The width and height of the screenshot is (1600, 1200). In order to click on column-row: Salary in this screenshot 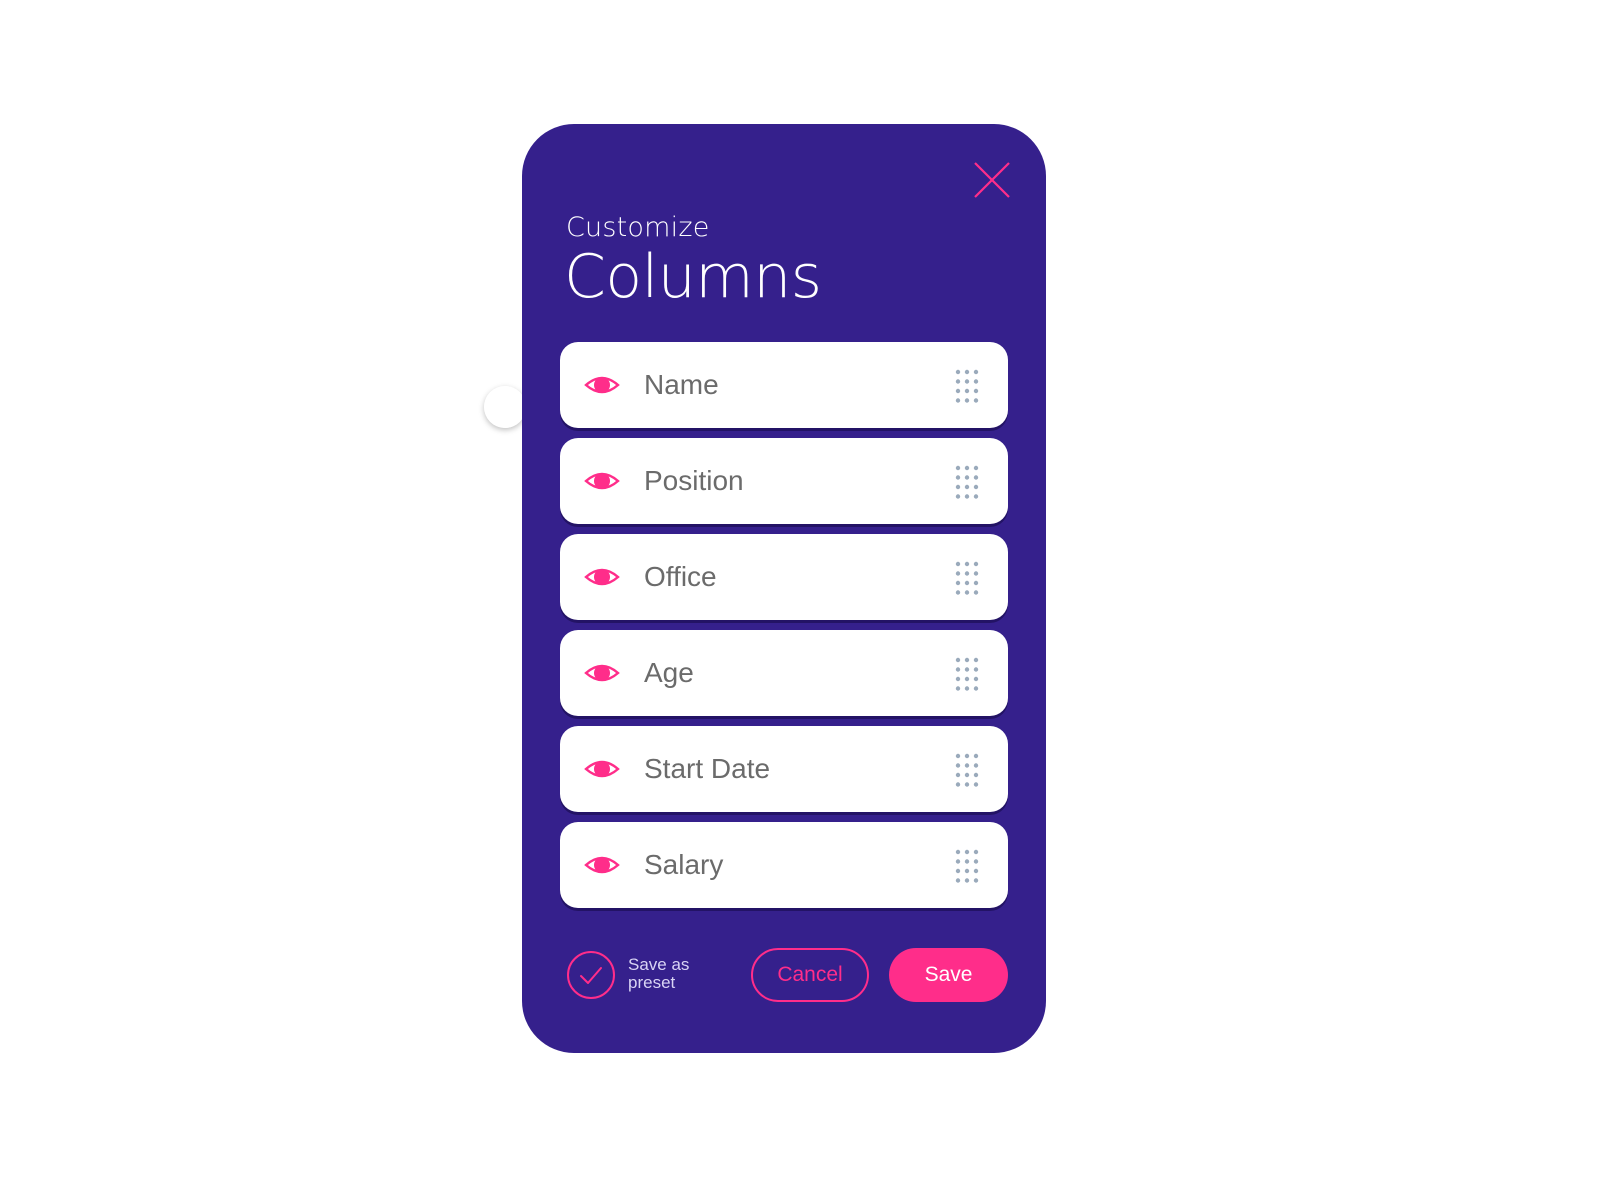, I will do `click(784, 865)`.